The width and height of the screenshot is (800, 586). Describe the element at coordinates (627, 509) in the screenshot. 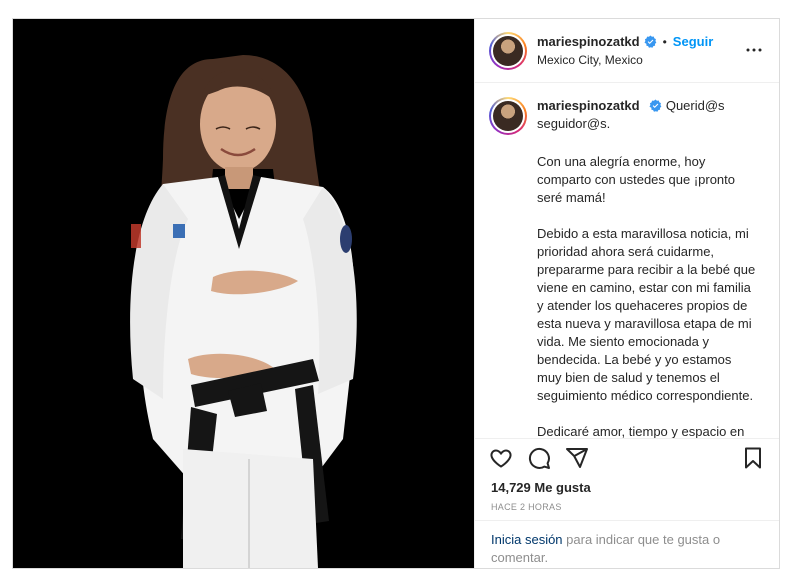

I see `post-timestamp: HACE 2 HORAS` at that location.